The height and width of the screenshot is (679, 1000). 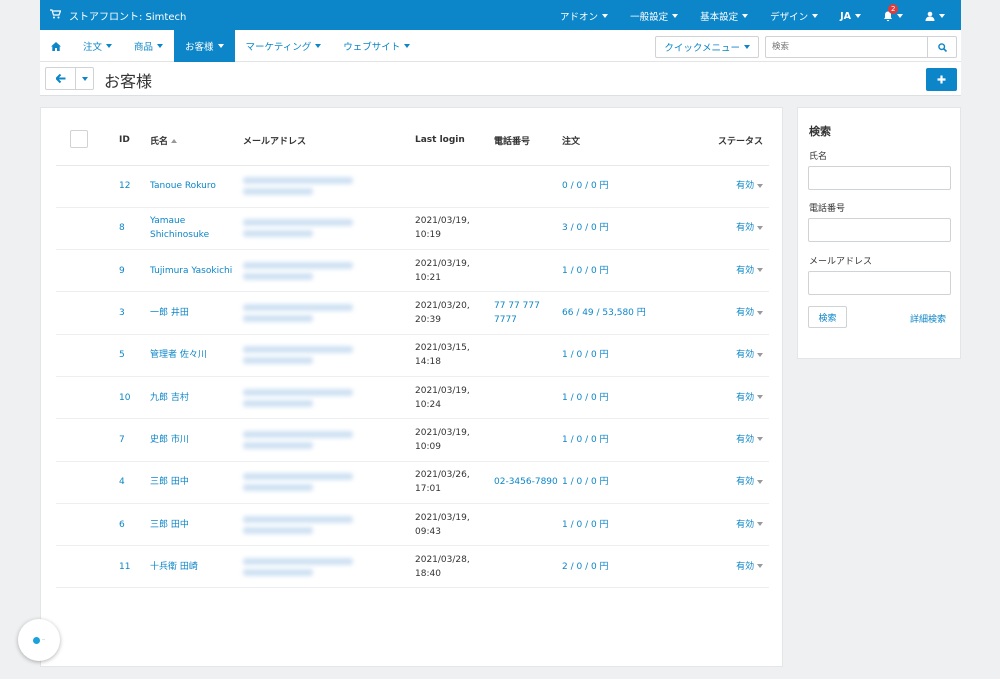 What do you see at coordinates (707, 47) in the screenshot?
I see `quick-menu-button: クイックメニュー` at bounding box center [707, 47].